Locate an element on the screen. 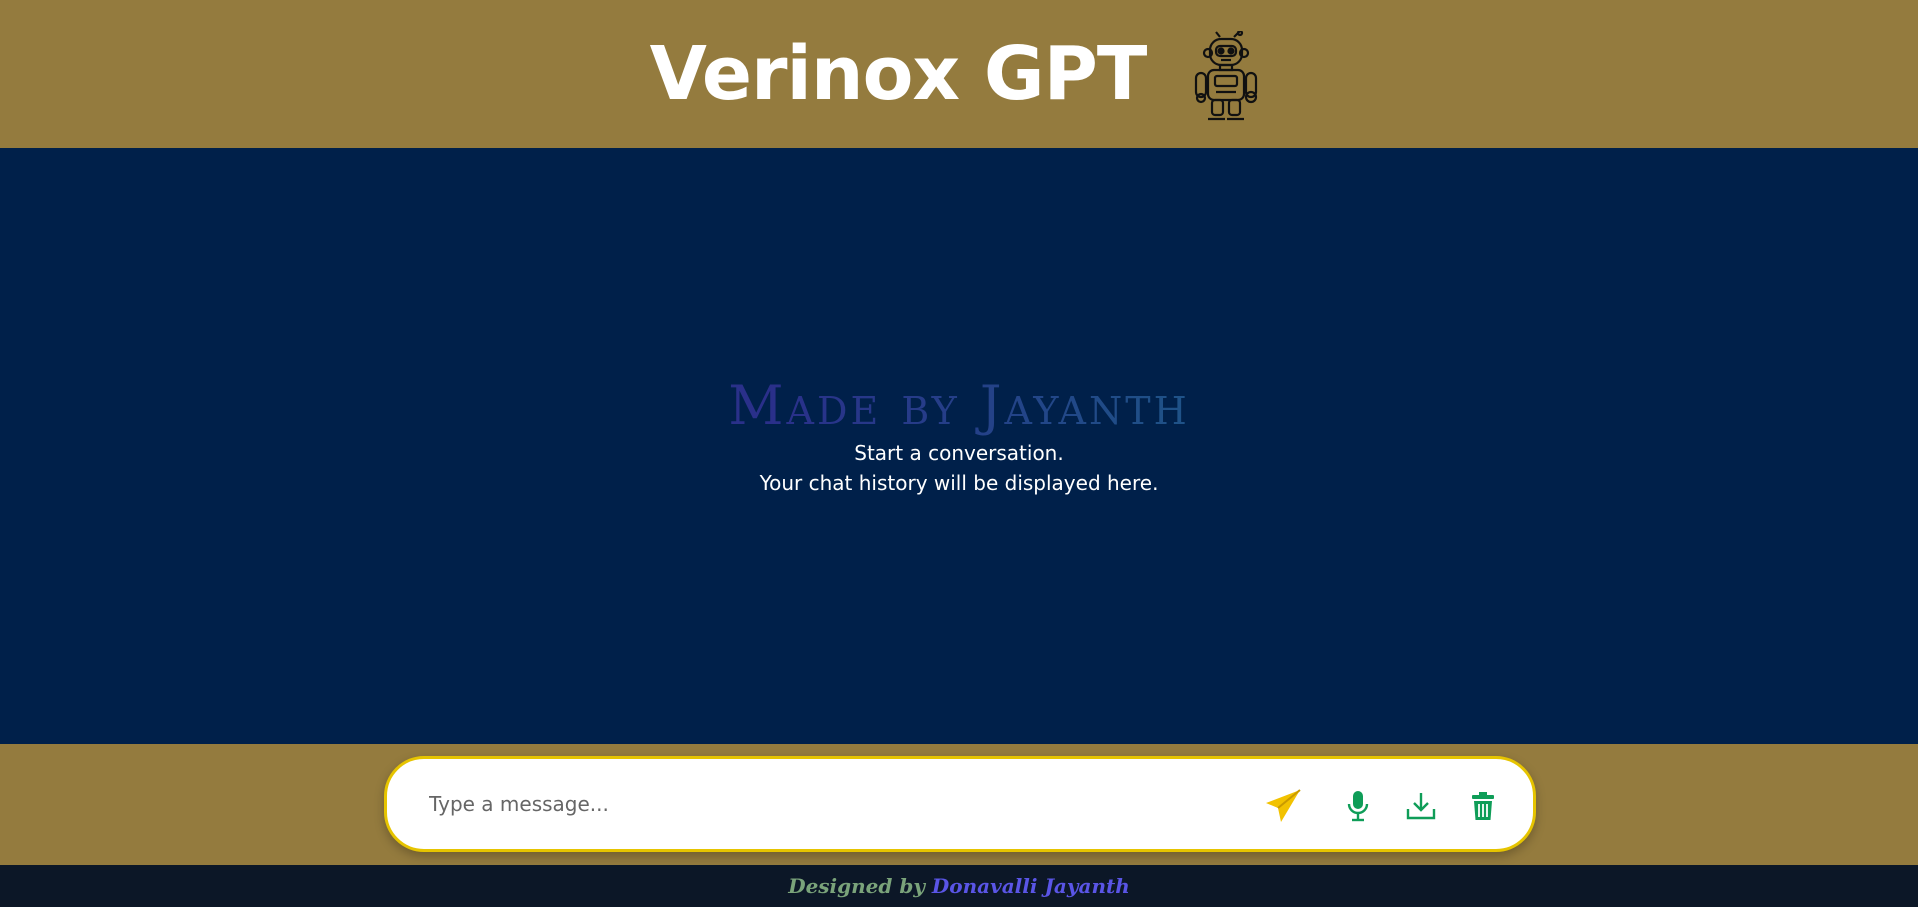 The height and width of the screenshot is (907, 1918). input-bar is located at coordinates (959, 804).